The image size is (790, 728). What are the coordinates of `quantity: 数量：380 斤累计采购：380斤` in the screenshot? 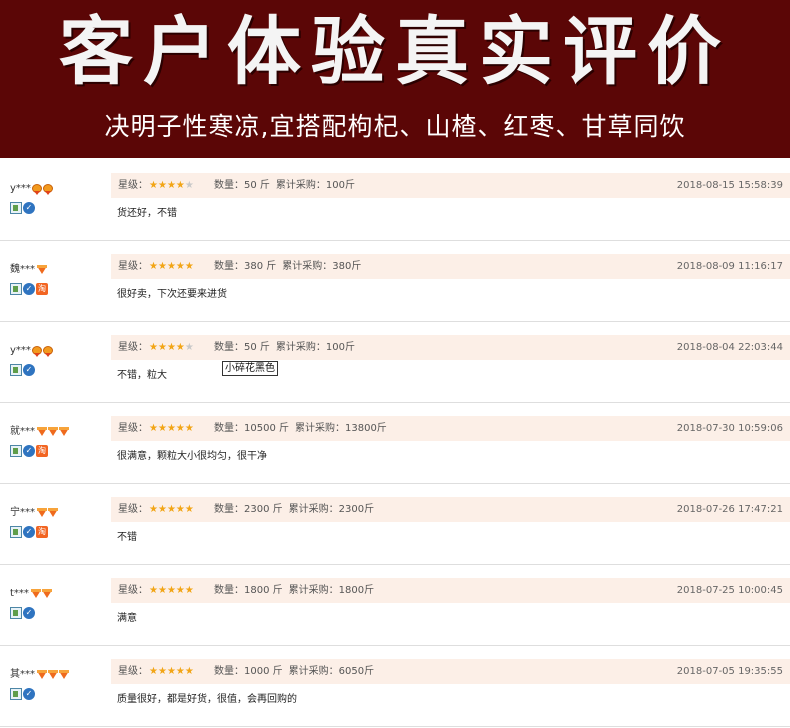 It's located at (287, 266).